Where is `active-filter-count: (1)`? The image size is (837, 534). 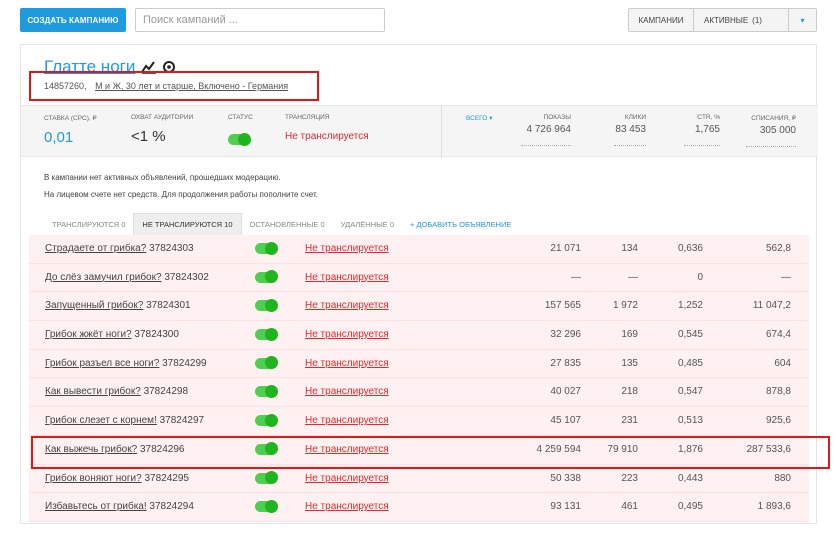
active-filter-count: (1) is located at coordinates (757, 20).